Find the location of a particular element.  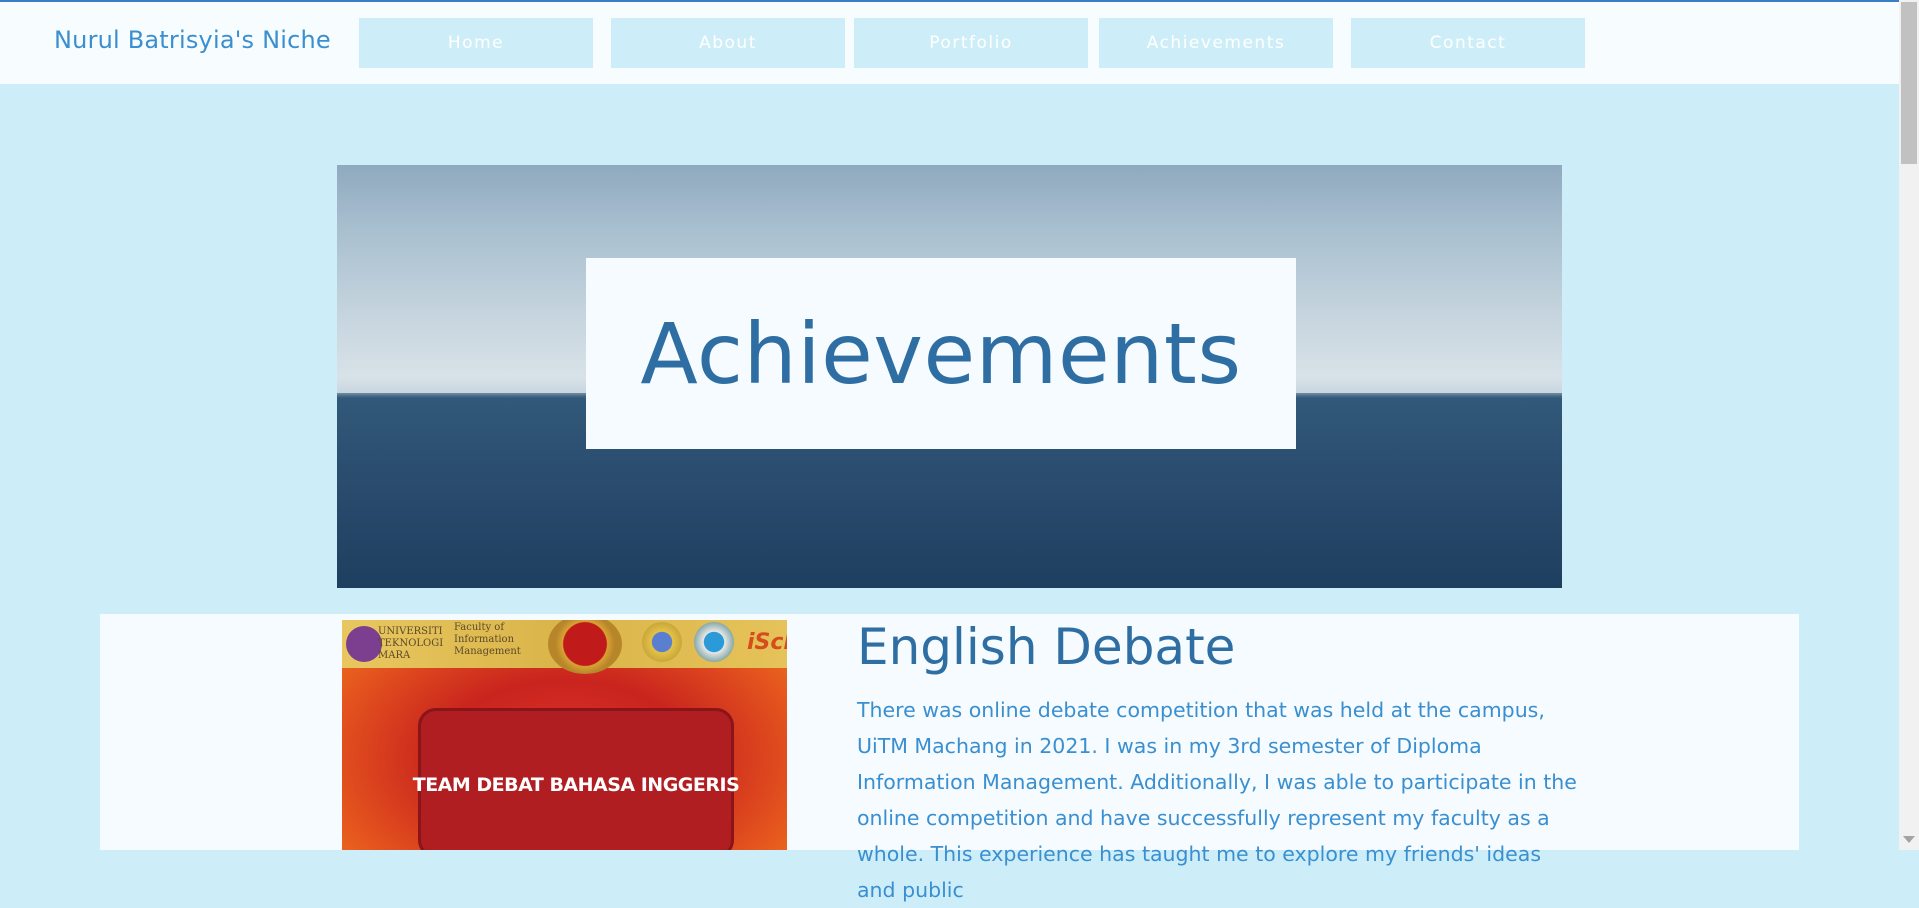

isch-logo: iSch is located at coordinates (767, 642).